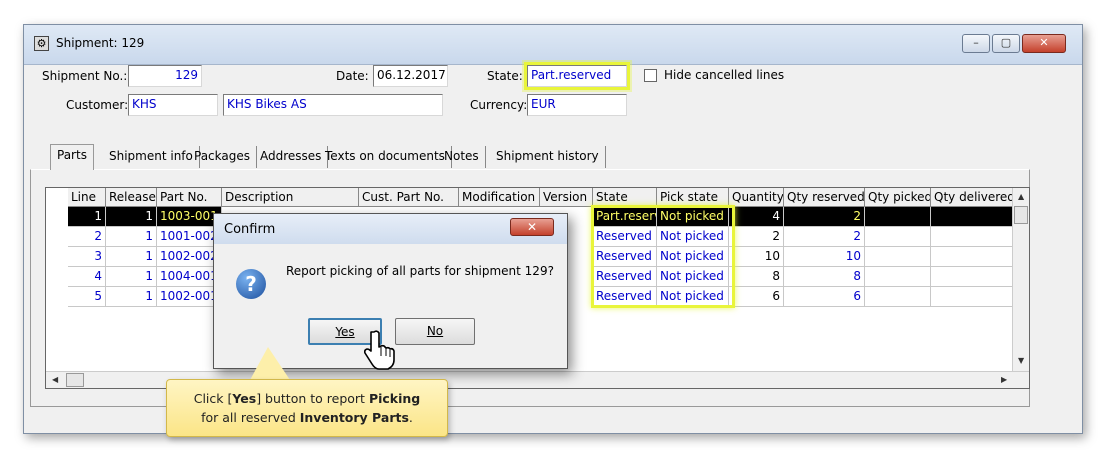 The height and width of the screenshot is (457, 1099). I want to click on maximize-button: ▢, so click(1006, 43).